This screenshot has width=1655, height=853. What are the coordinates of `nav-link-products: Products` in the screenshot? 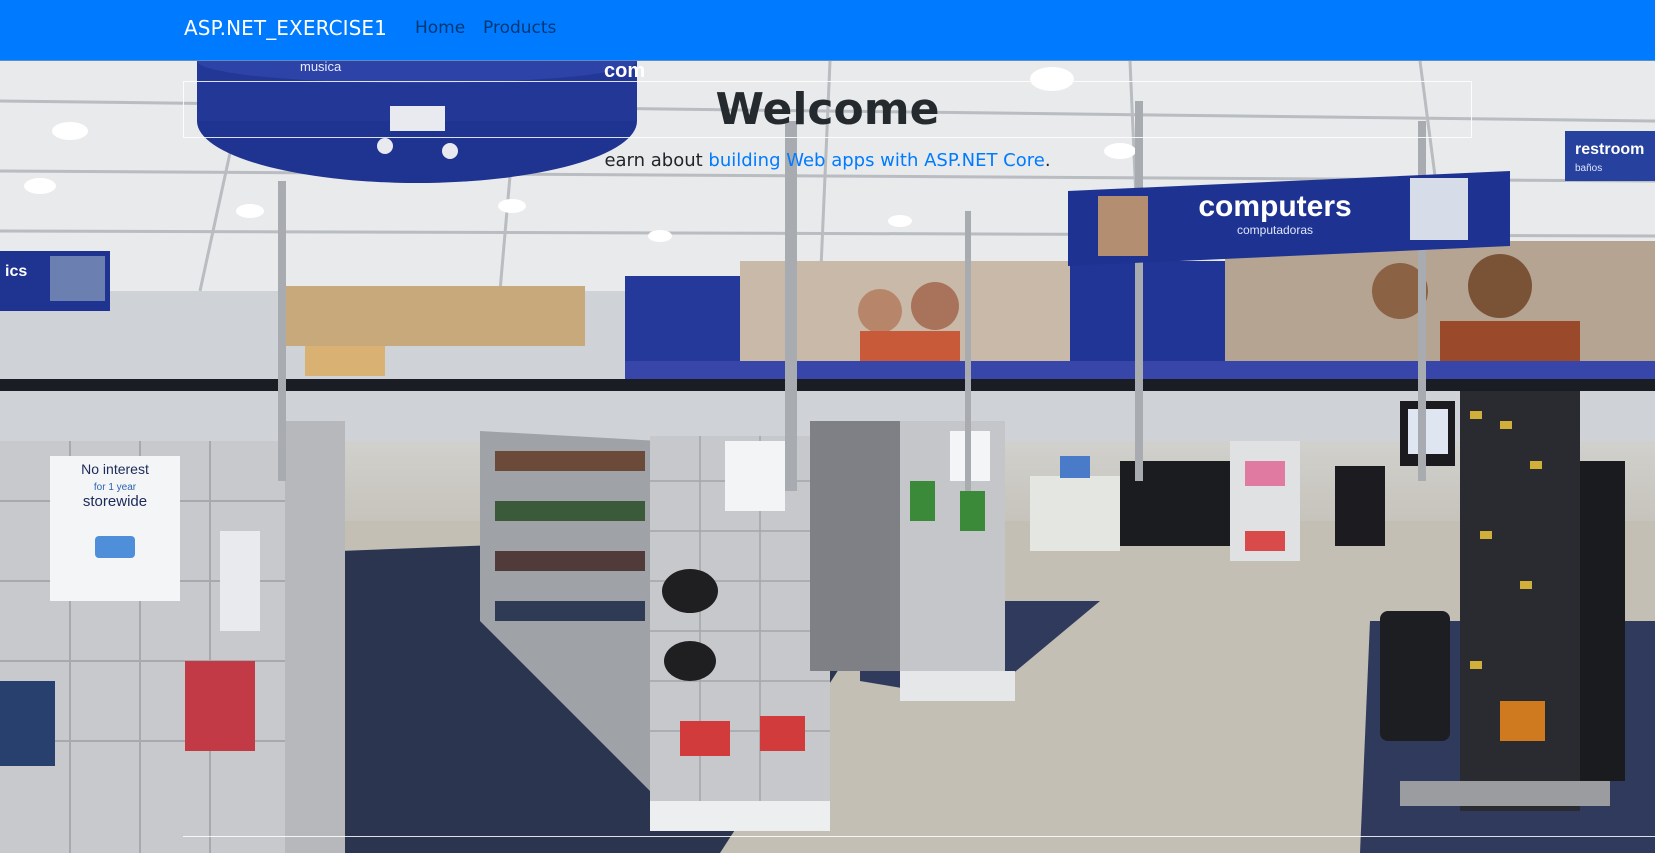 It's located at (519, 28).